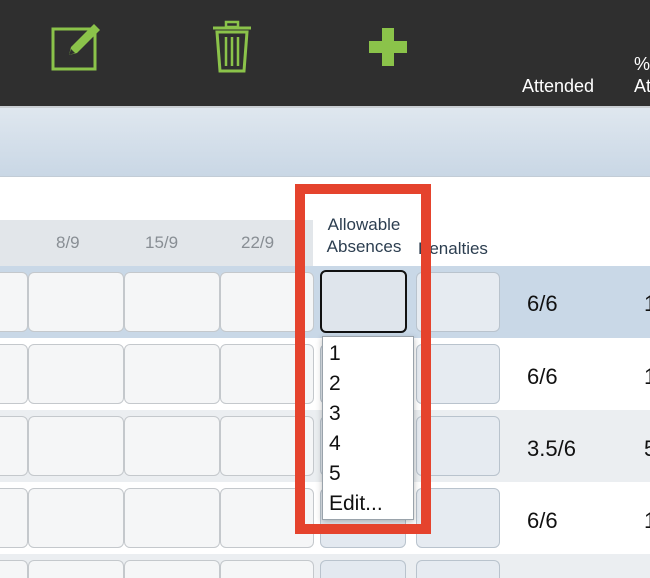 This screenshot has height=578, width=650. Describe the element at coordinates (325, 142) in the screenshot. I see `filter-band` at that location.